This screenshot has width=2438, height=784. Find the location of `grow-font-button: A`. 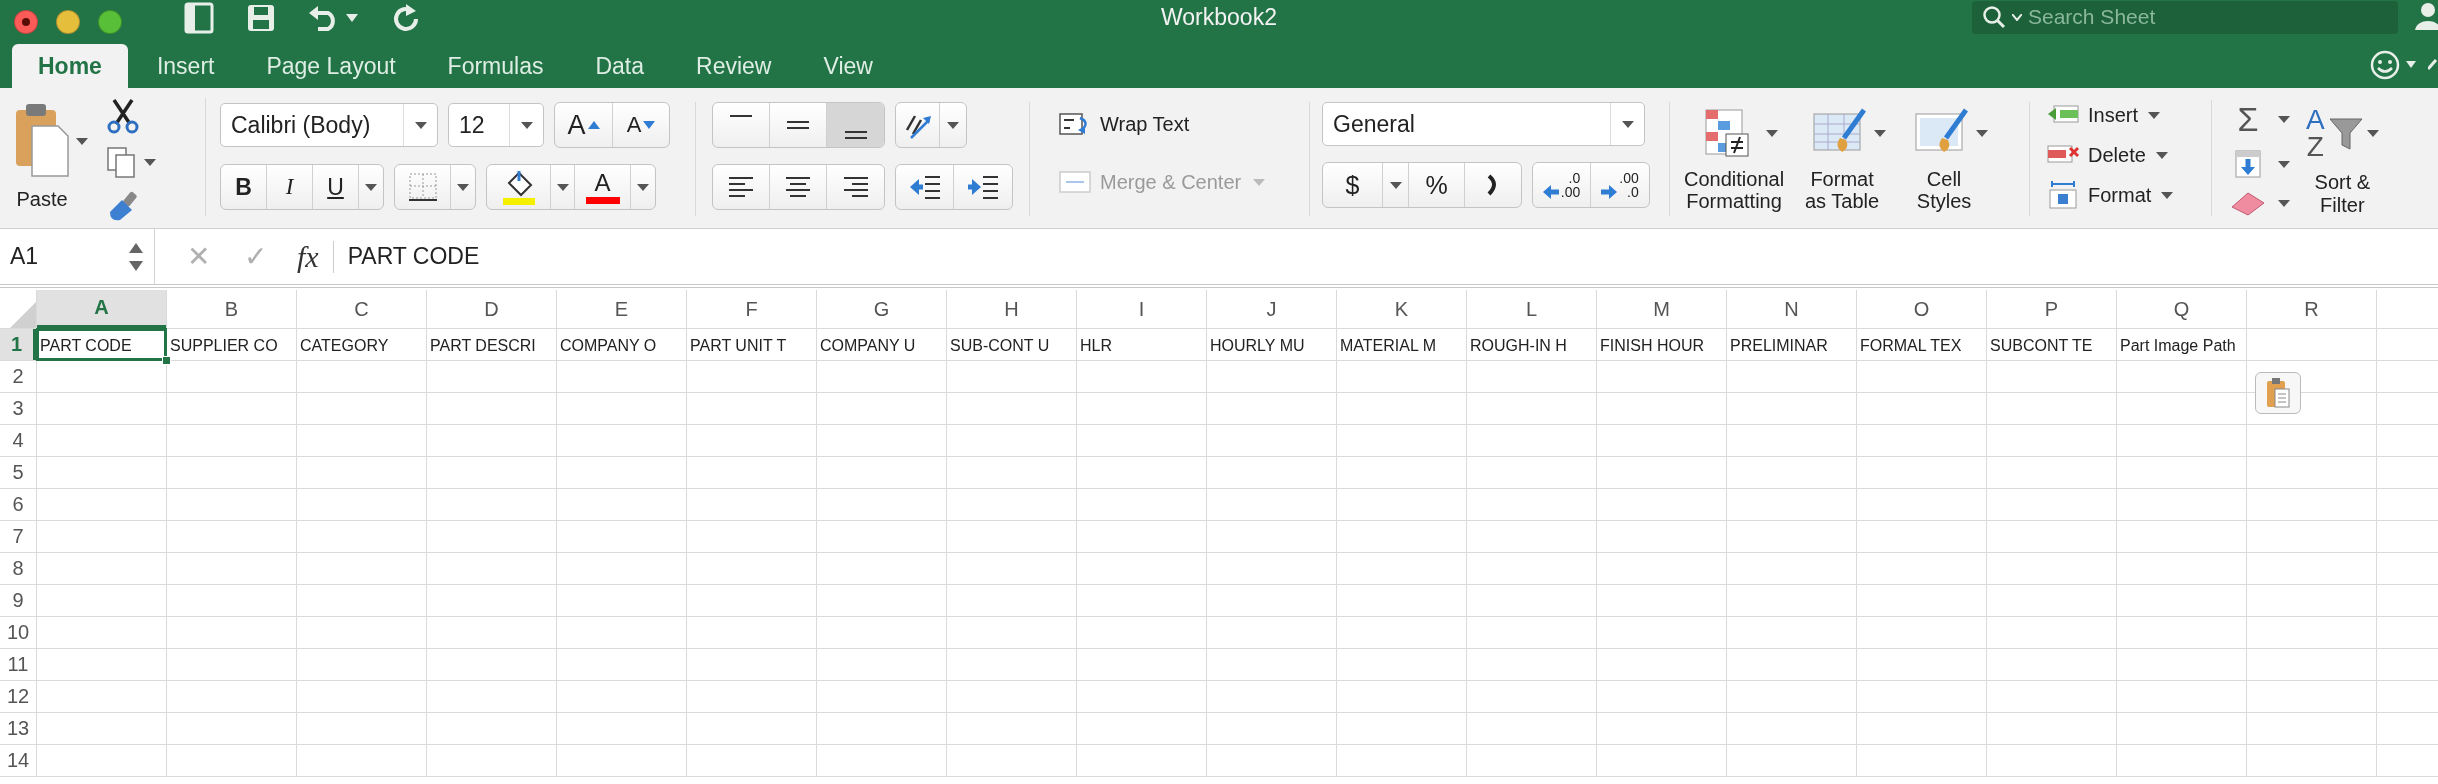

grow-font-button: A is located at coordinates (584, 125).